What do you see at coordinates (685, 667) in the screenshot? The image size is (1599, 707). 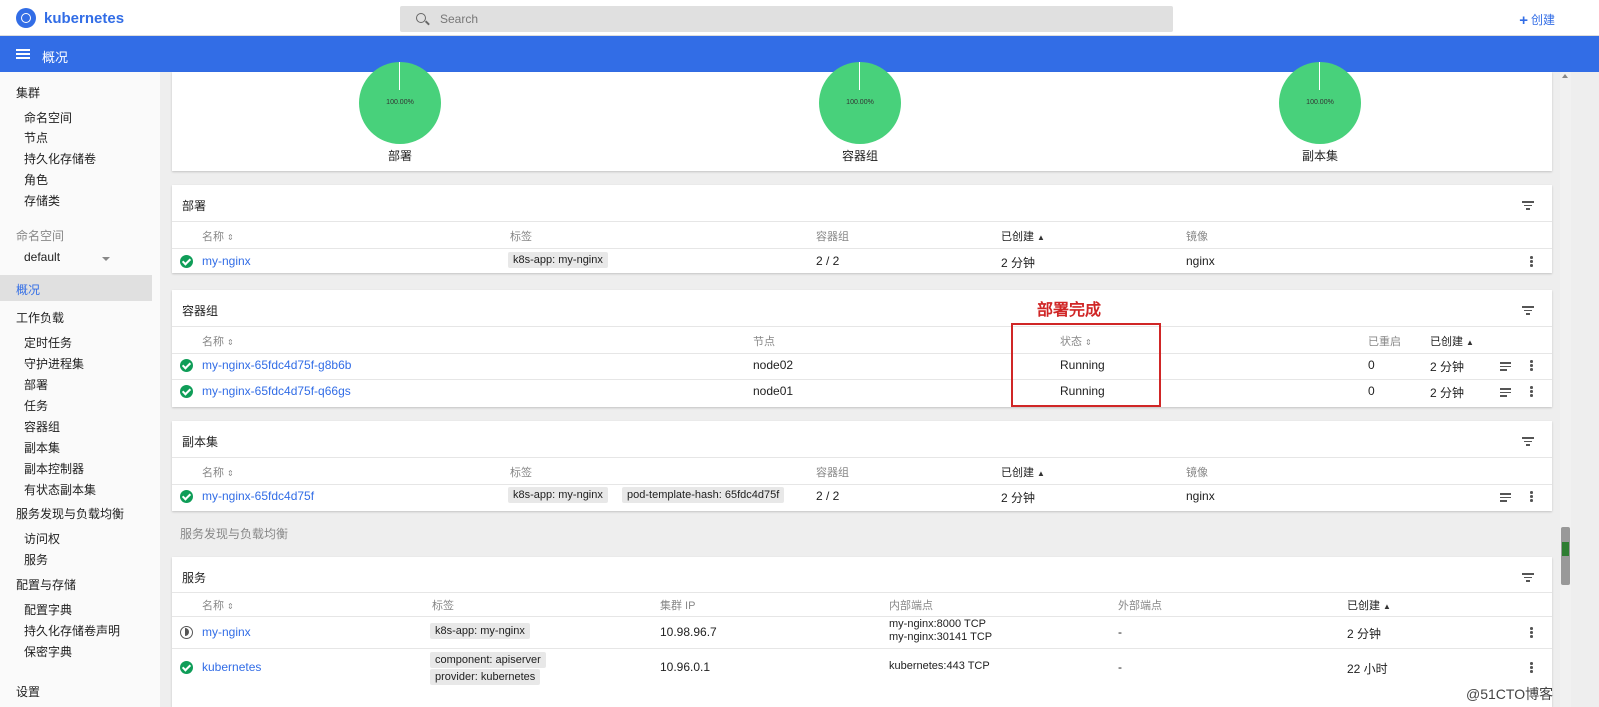 I see `cluster-ip: 10.96.0.1` at bounding box center [685, 667].